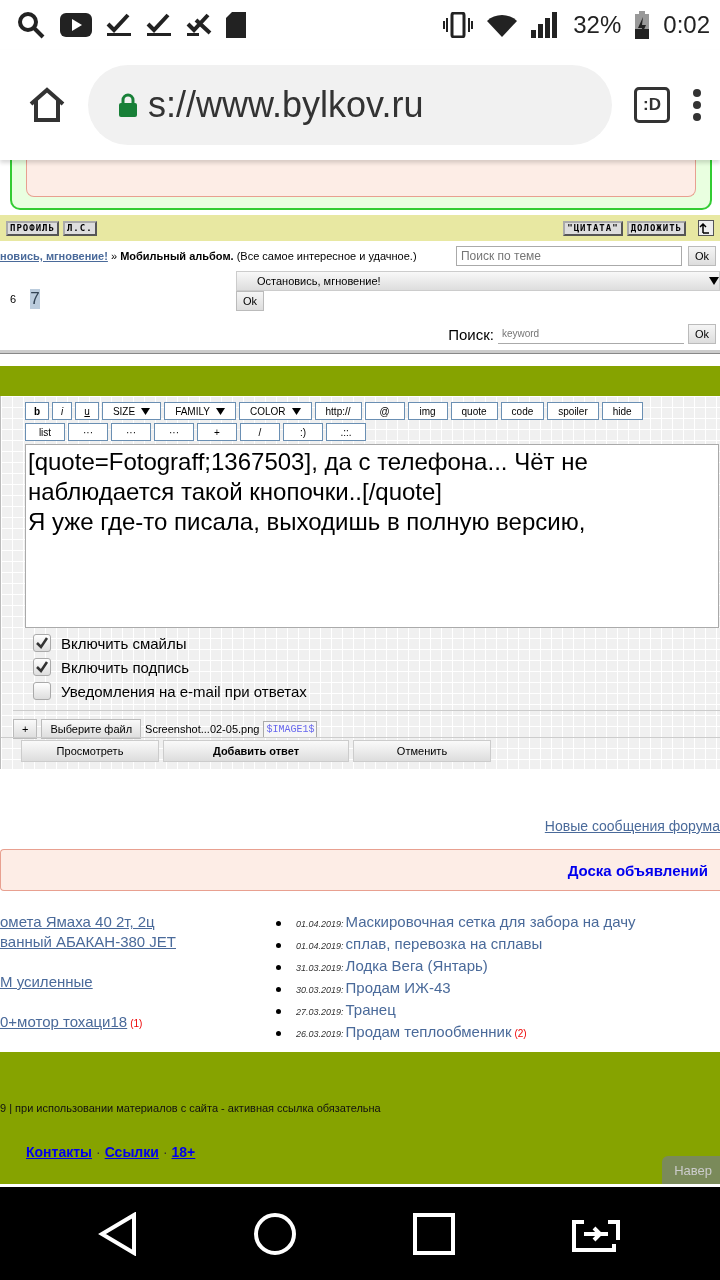 The width and height of the screenshot is (720, 1280). I want to click on footer-notice: 9 | при использовании материалов с сайта - активная ссылка обязательна, so click(191, 1108).